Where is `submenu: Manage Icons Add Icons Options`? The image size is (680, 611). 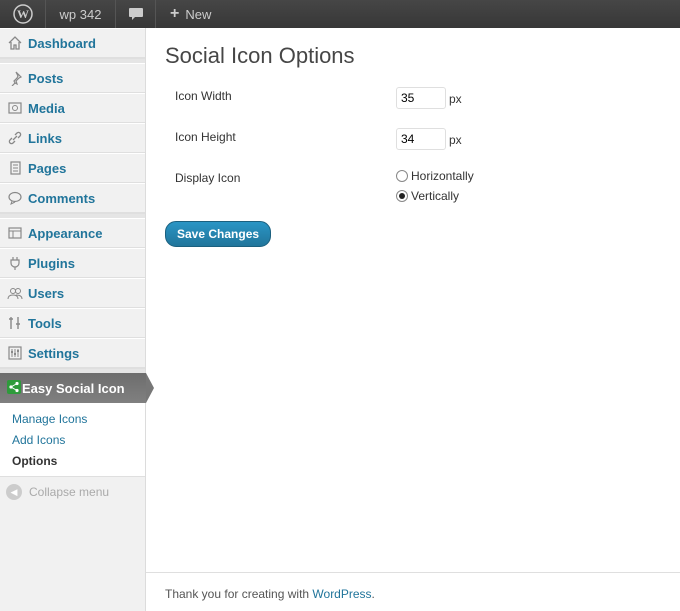 submenu: Manage Icons Add Icons Options is located at coordinates (72, 440).